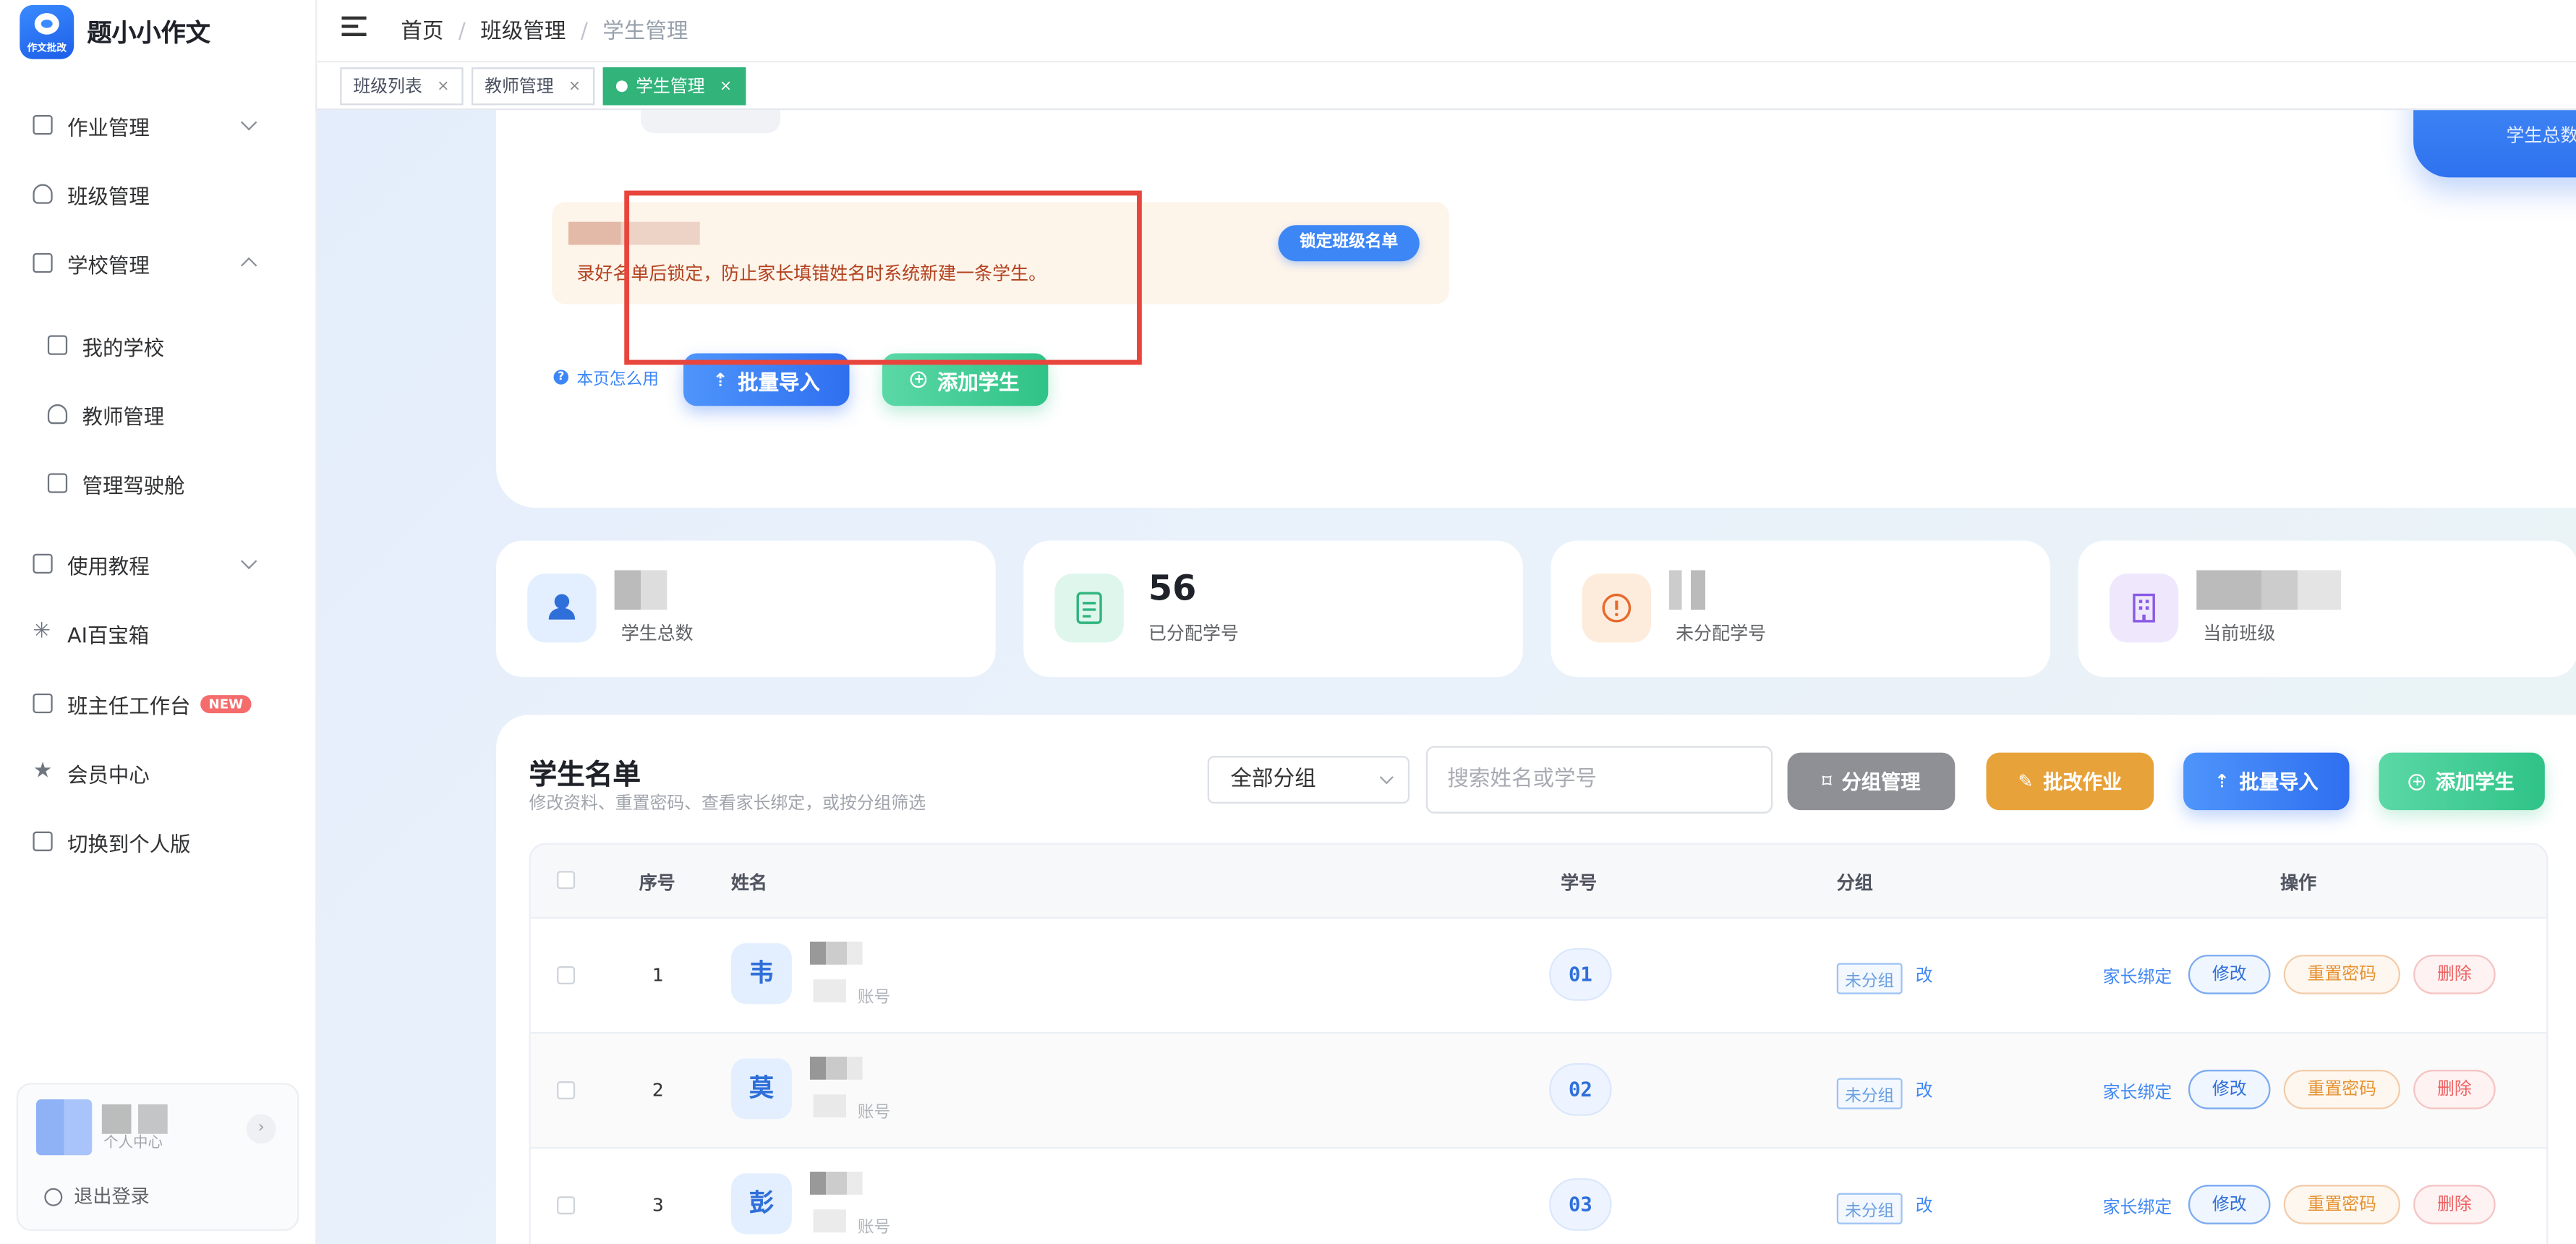 This screenshot has width=2576, height=1244. What do you see at coordinates (674, 86) in the screenshot?
I see `tab-students: 学生管理 ×` at bounding box center [674, 86].